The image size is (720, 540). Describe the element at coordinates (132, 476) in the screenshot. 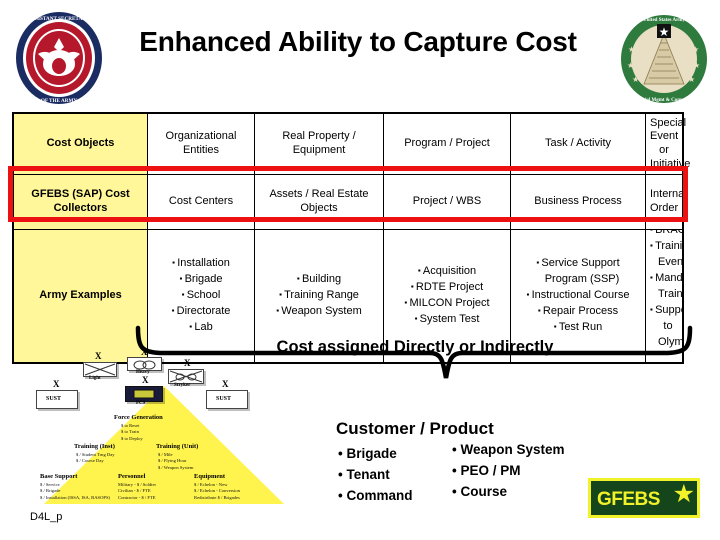

I see `pyramid-heading-personnel: Personnel` at that location.